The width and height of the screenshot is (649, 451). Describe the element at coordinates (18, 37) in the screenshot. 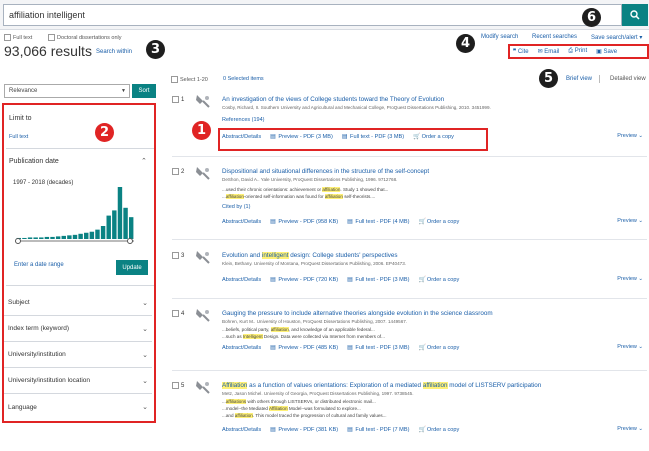

I see `full-text-filter: Full text` at that location.